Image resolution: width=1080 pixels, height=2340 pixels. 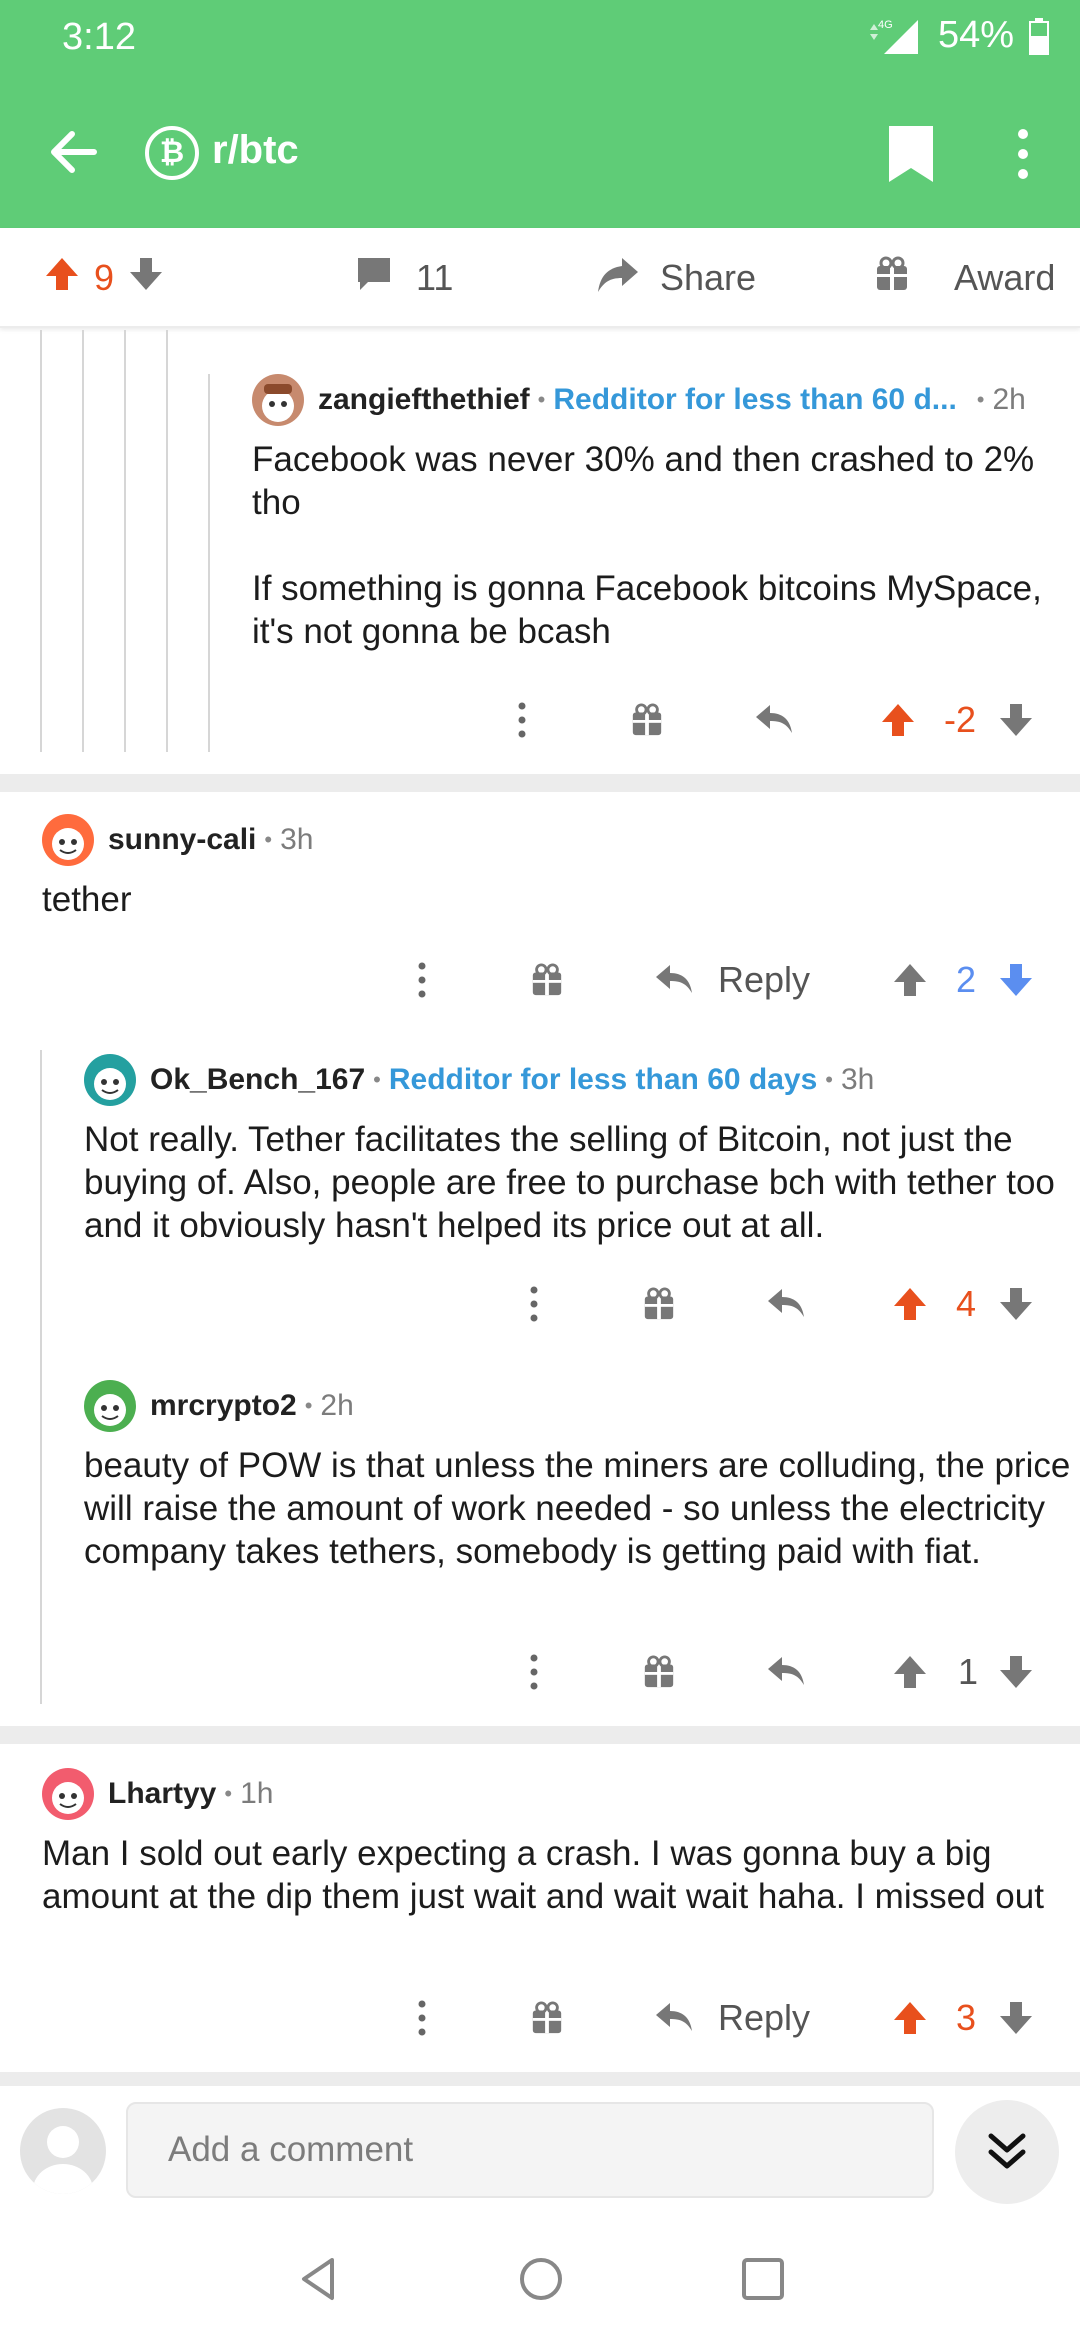 What do you see at coordinates (87, 899) in the screenshot?
I see `comment-paragraph: tether` at bounding box center [87, 899].